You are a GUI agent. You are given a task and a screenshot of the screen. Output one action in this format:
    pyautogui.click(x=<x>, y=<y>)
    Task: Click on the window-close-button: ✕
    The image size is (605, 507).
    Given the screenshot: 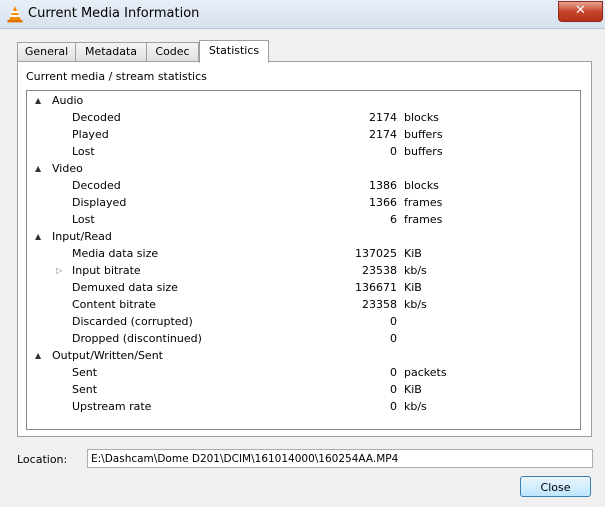 What is the action you would take?
    pyautogui.click(x=580, y=11)
    